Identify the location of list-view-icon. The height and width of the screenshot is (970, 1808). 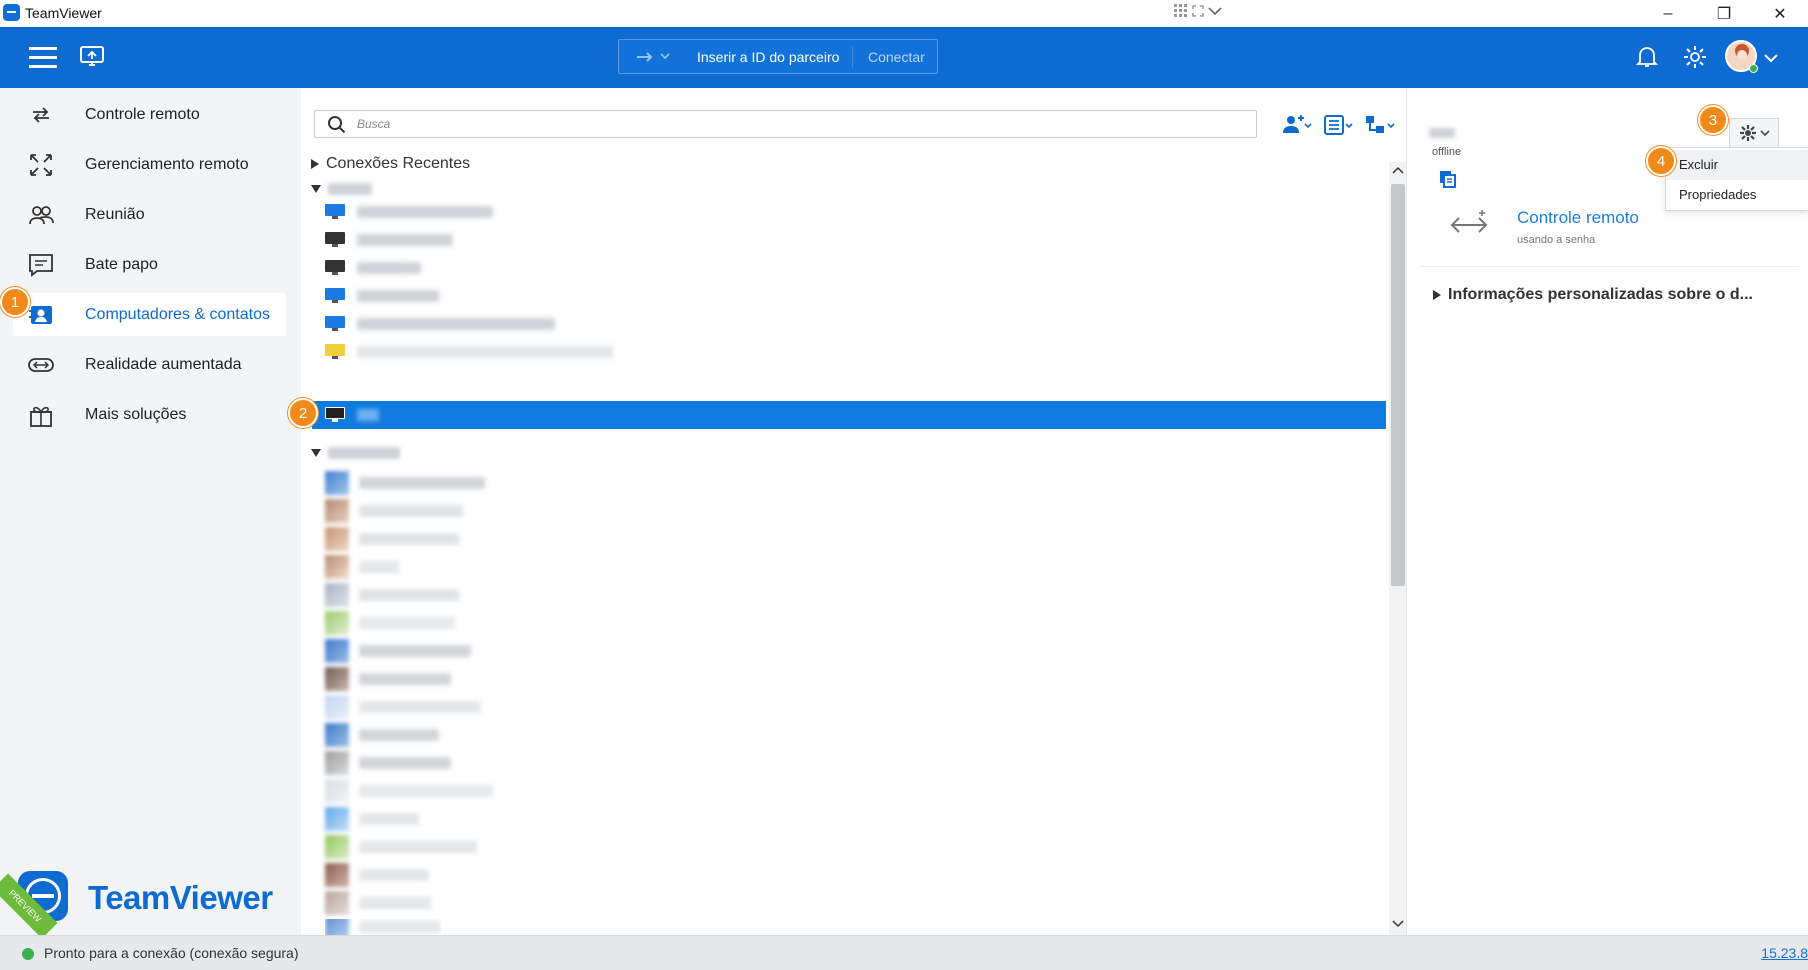
(1339, 125).